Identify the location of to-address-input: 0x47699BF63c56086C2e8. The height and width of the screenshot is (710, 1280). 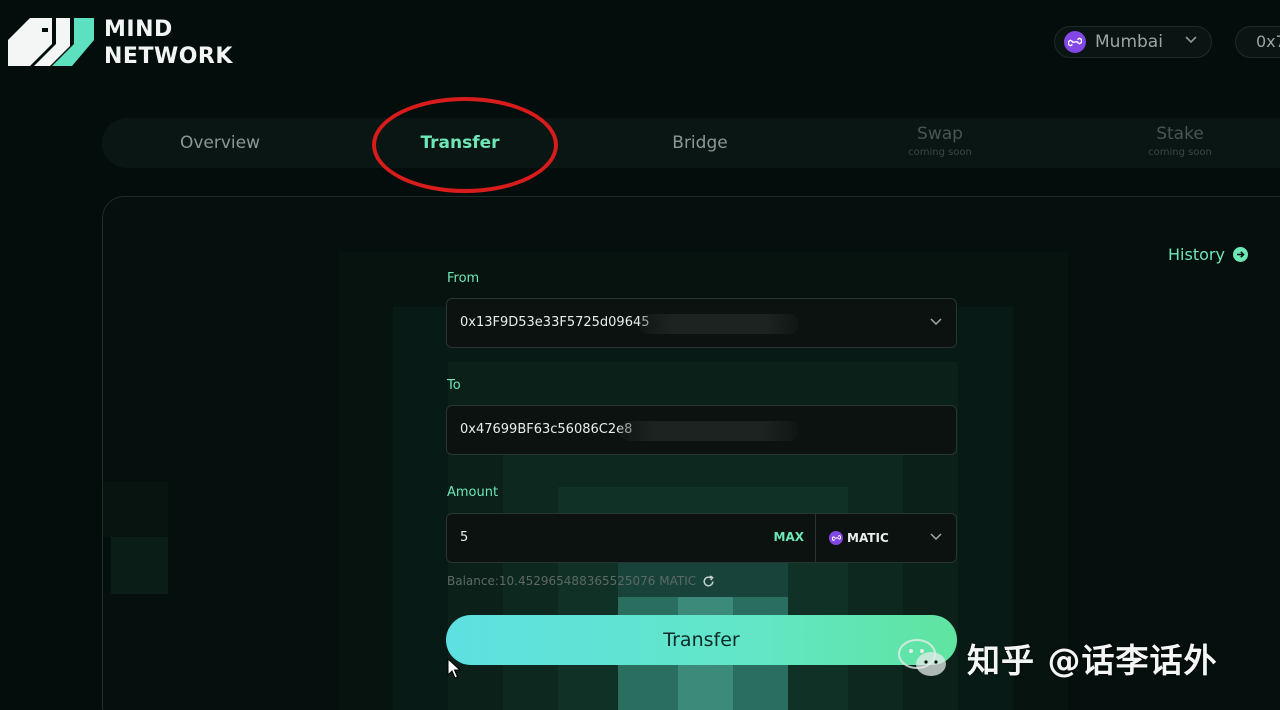
(701, 430).